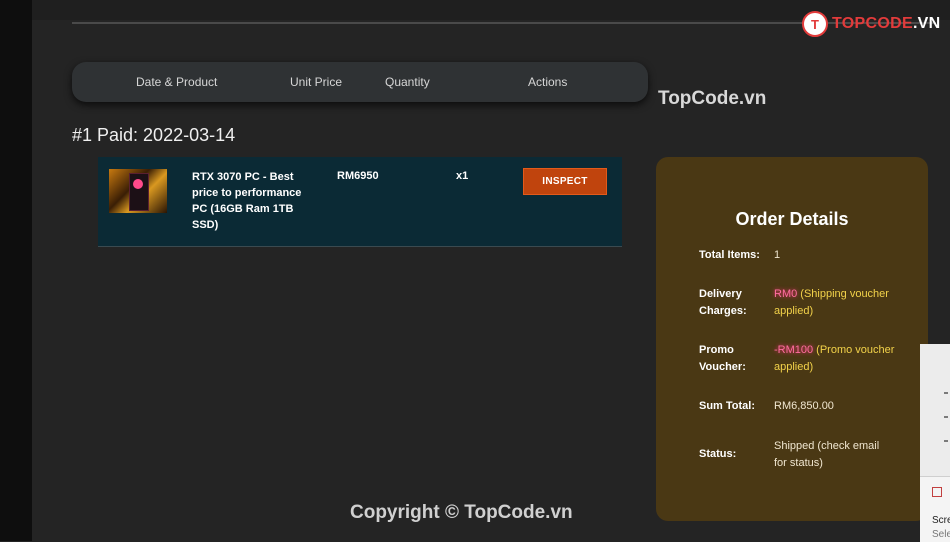  I want to click on header-unit-price: Unit Price, so click(316, 82).